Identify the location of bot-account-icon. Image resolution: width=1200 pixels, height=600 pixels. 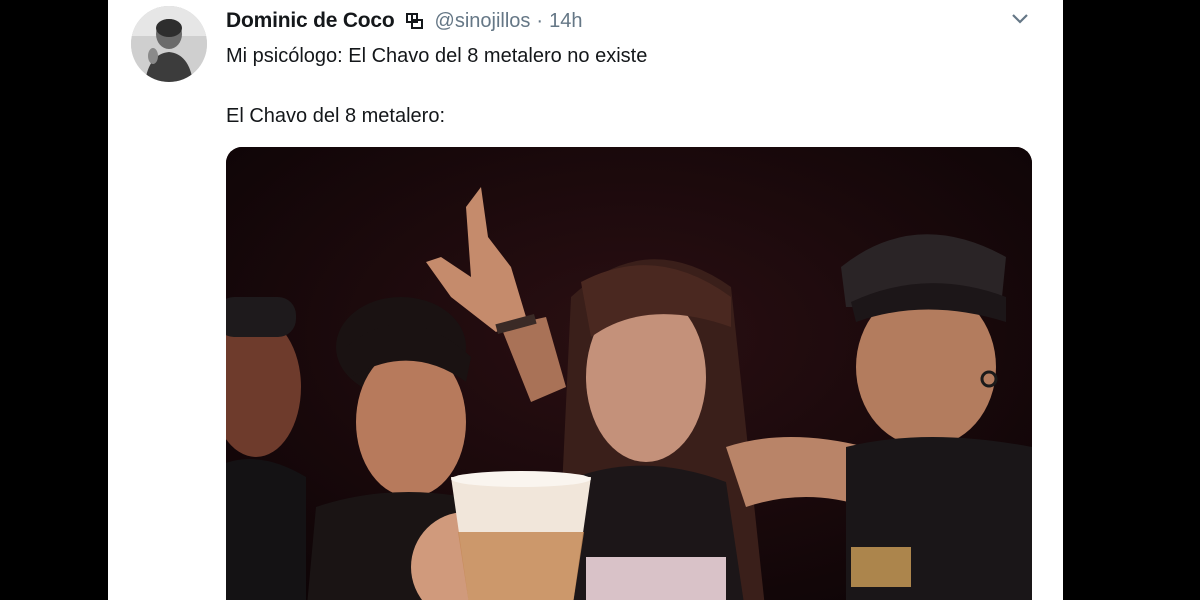
(415, 21).